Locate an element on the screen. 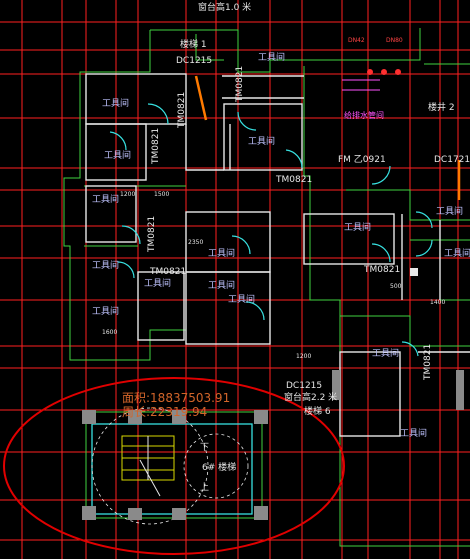 This screenshot has height=559, width=470. wc-tag: 楼井 2 is located at coordinates (441, 107).